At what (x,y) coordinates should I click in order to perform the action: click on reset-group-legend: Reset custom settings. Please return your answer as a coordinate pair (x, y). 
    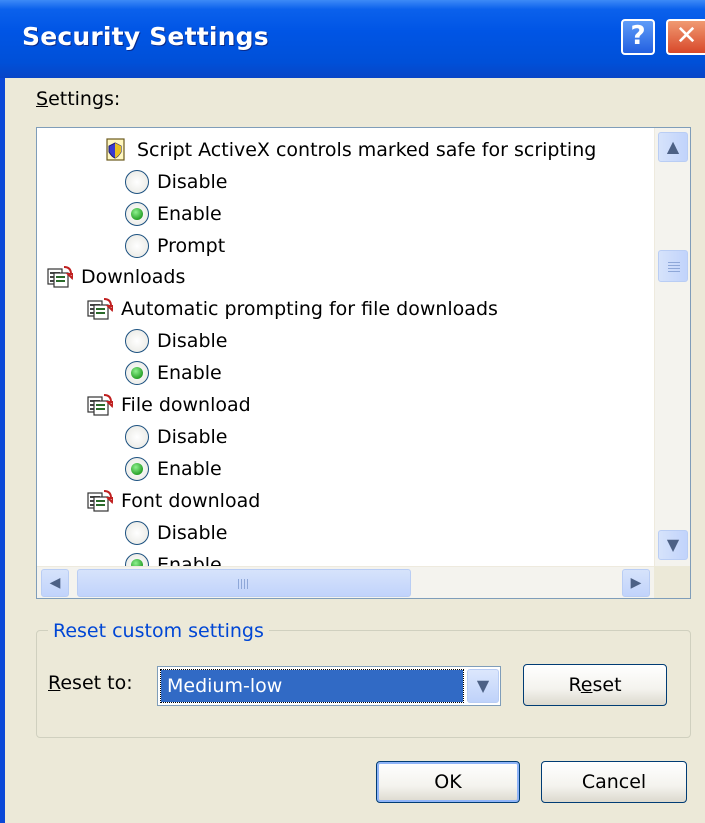
    Looking at the image, I should click on (158, 631).